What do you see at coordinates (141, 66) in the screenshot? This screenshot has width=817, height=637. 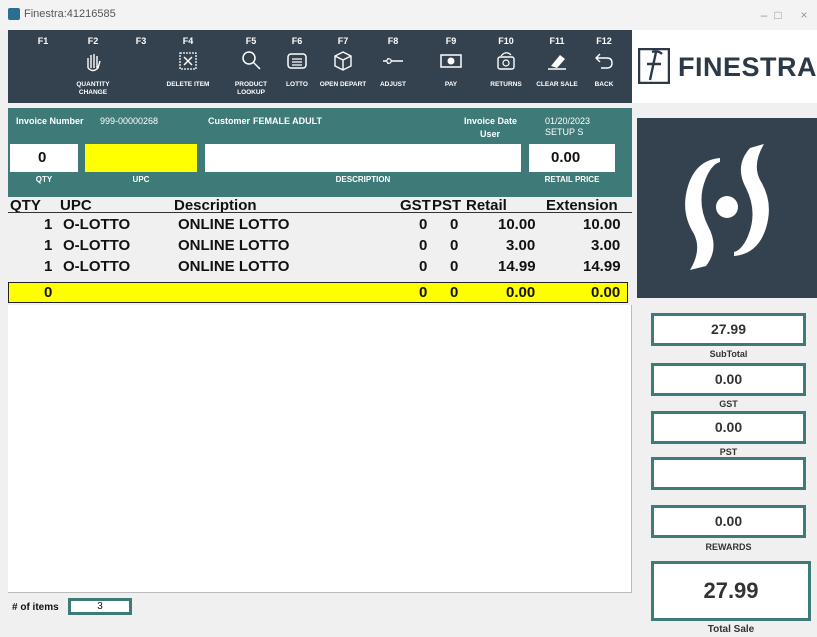 I see `f3-key: F3` at bounding box center [141, 66].